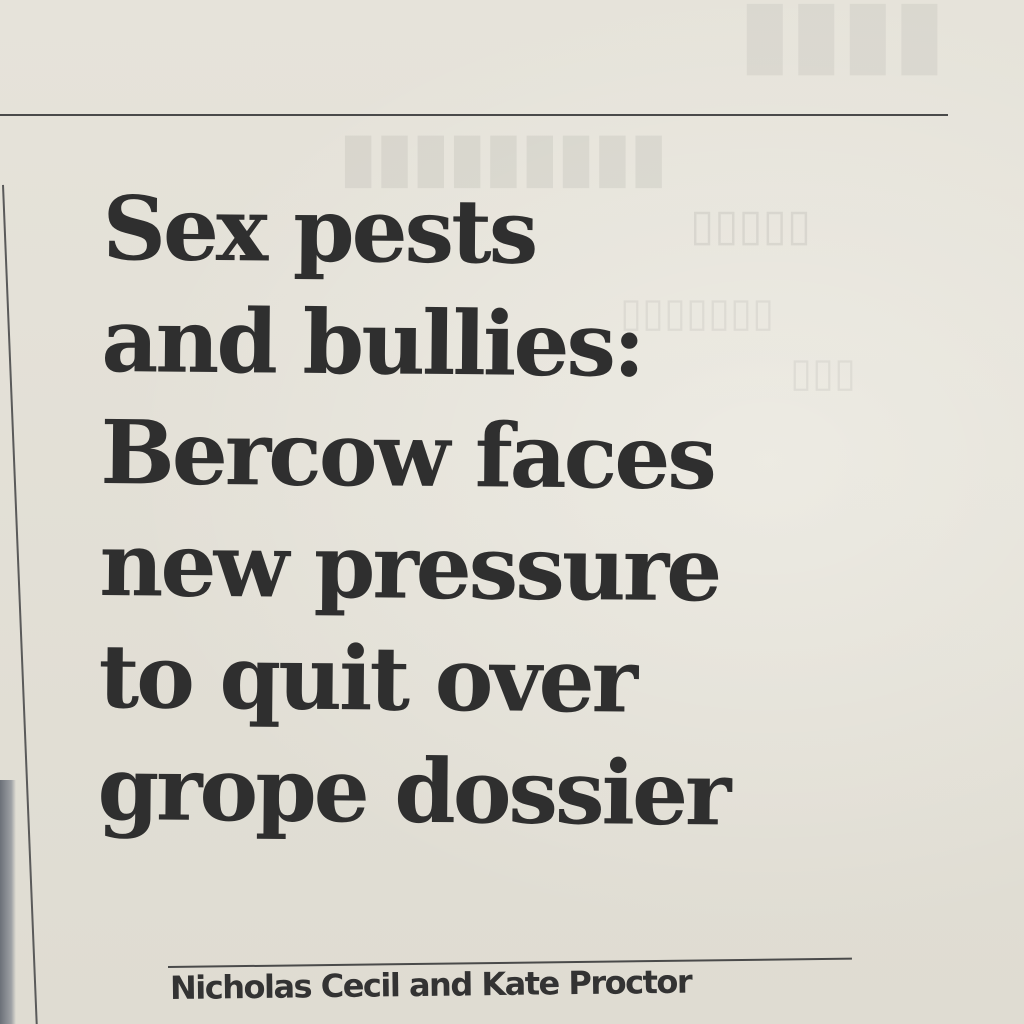  I want to click on top-divider-rule, so click(474, 115).